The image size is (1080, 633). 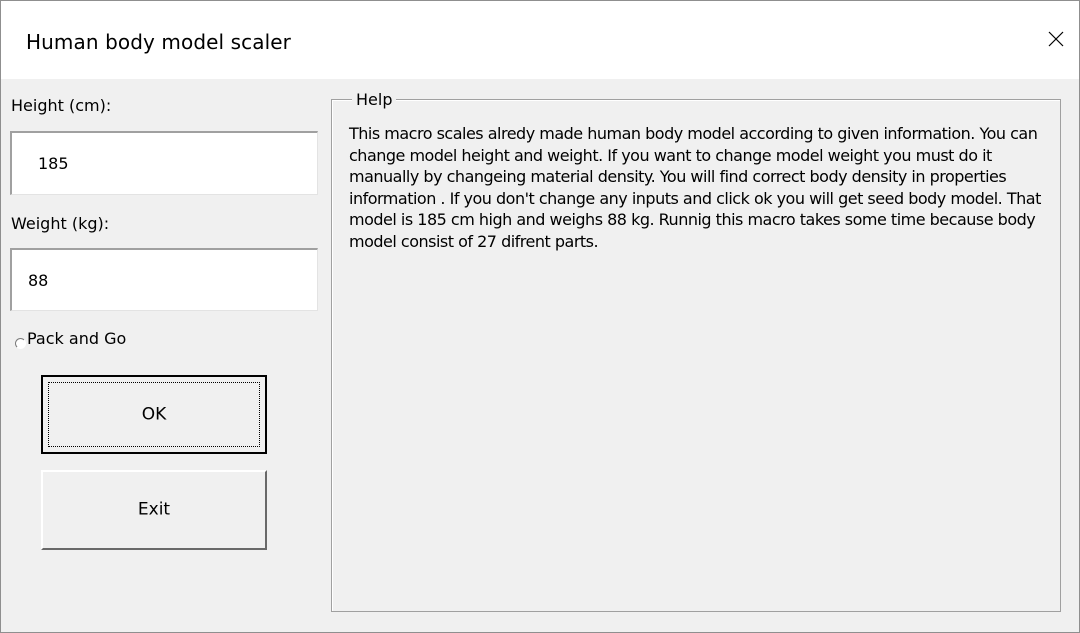 What do you see at coordinates (61, 105) in the screenshot?
I see `height-label: Height (cm):` at bounding box center [61, 105].